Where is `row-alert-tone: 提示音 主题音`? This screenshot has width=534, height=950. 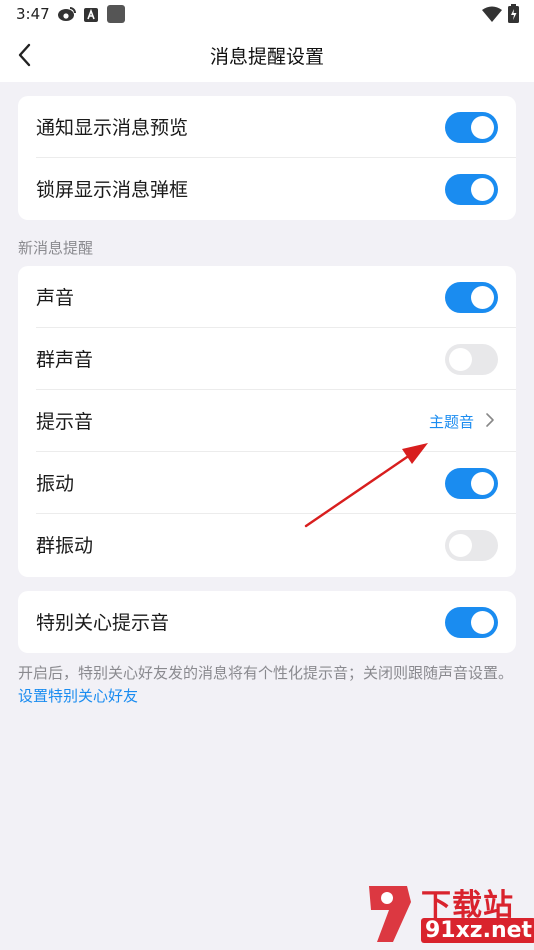 row-alert-tone: 提示音 主题音 is located at coordinates (267, 421).